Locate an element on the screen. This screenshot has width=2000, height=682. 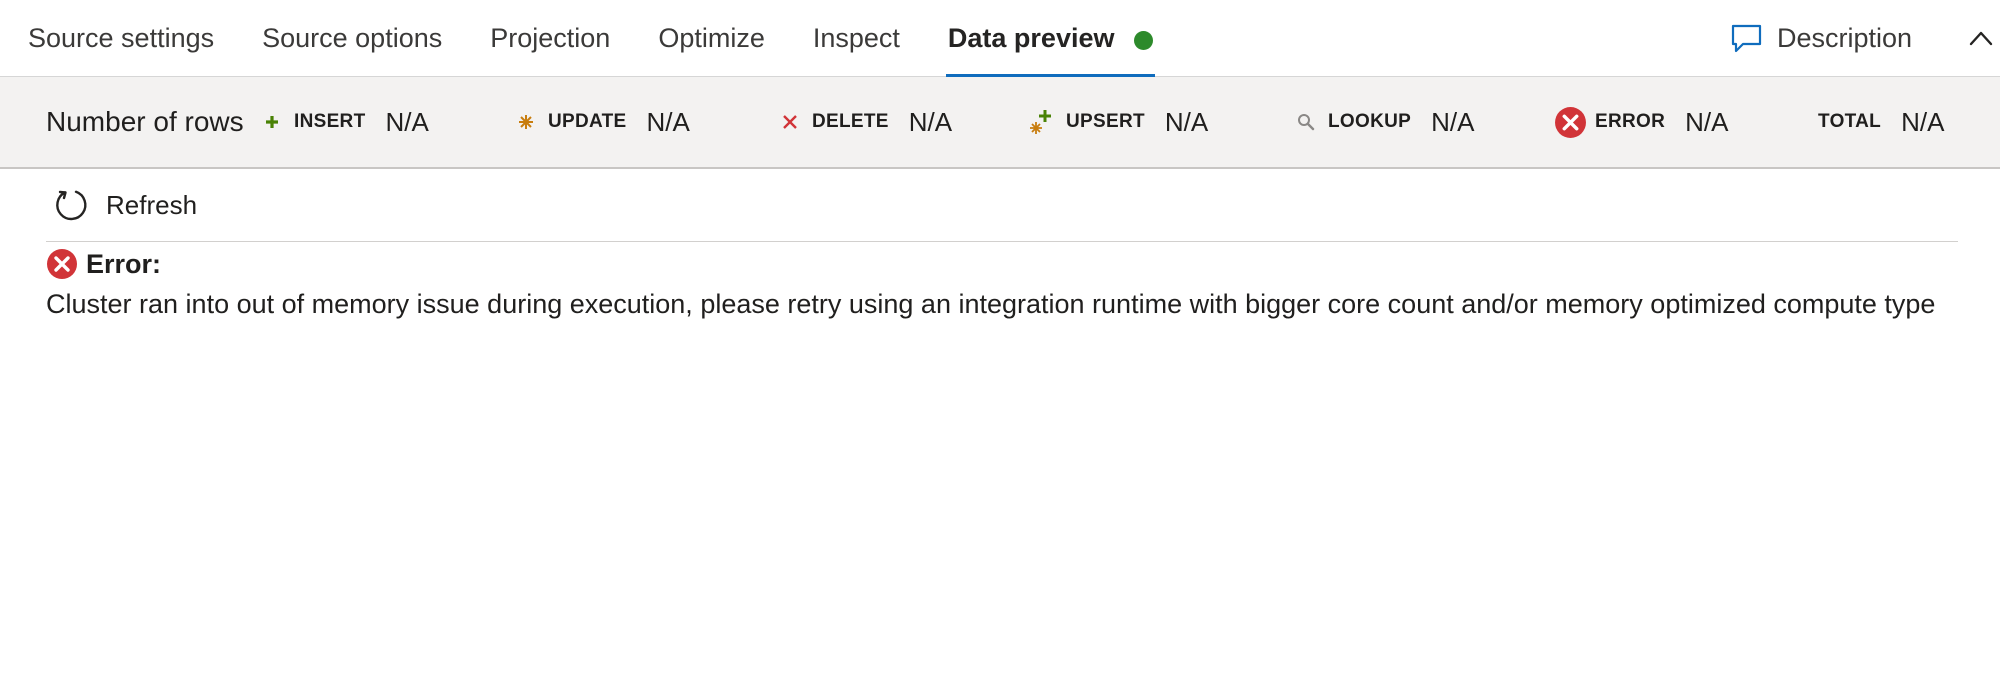
tab-data-preview: Data preview is located at coordinates (1050, 39).